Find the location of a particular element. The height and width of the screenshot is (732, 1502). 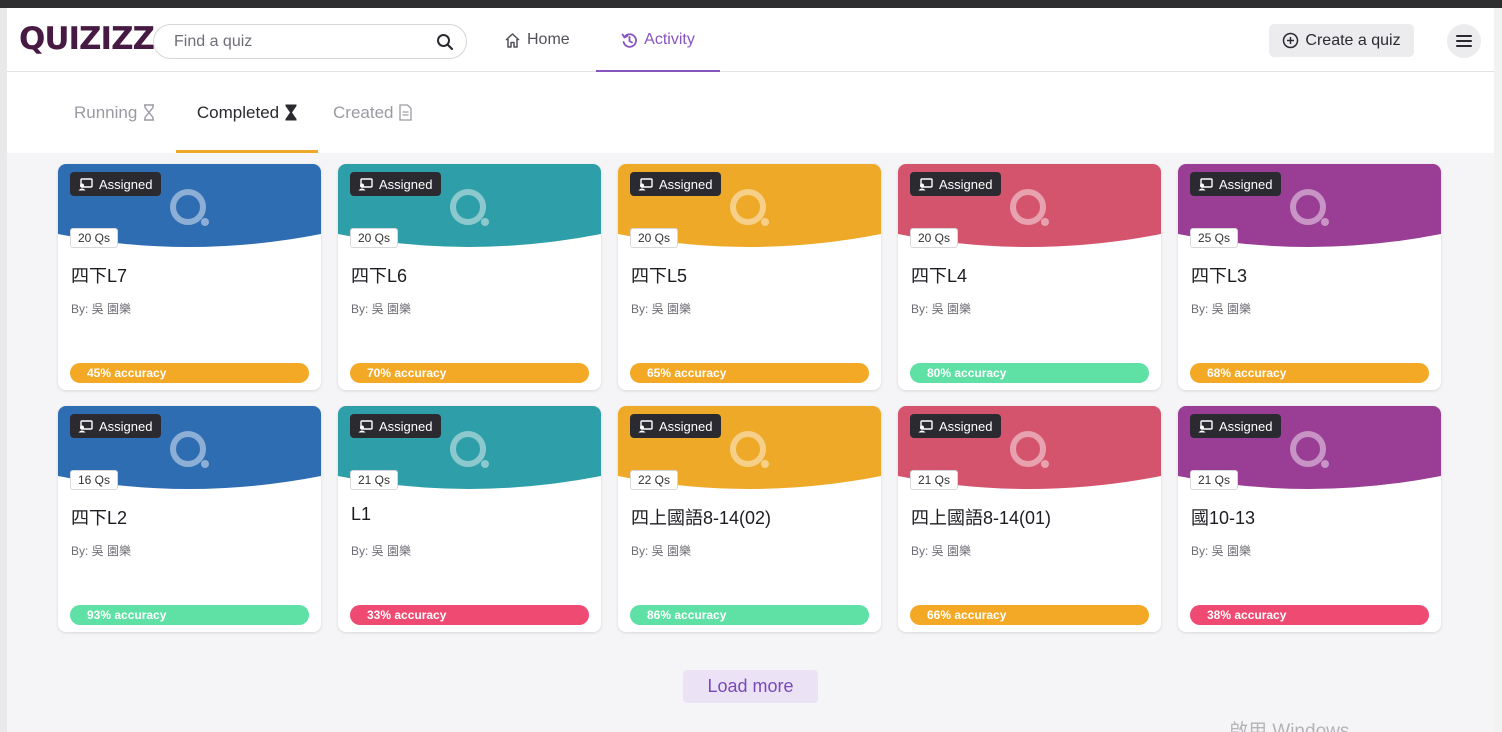

windows-activation-watermark: 啟用 Windows is located at coordinates (1289, 726).